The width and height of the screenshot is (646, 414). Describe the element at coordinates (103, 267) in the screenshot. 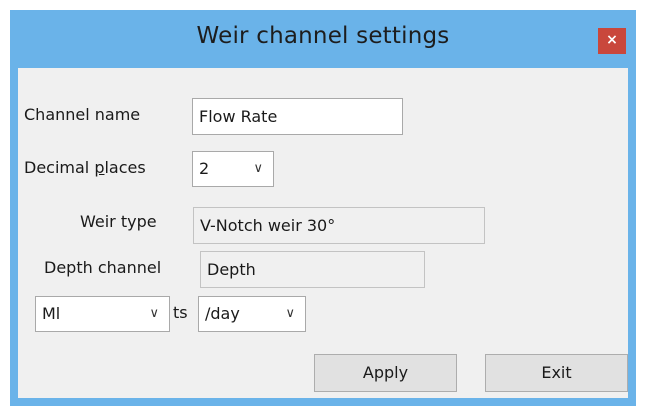

I see `depth-channel-label: Depth channel` at that location.